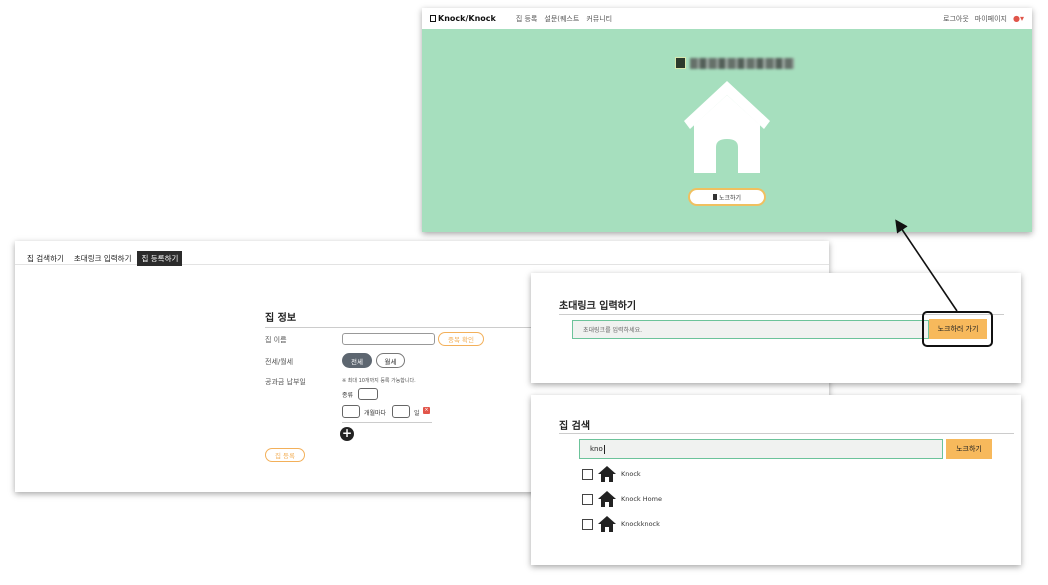  I want to click on logout-link: 로그아웃, so click(956, 19).